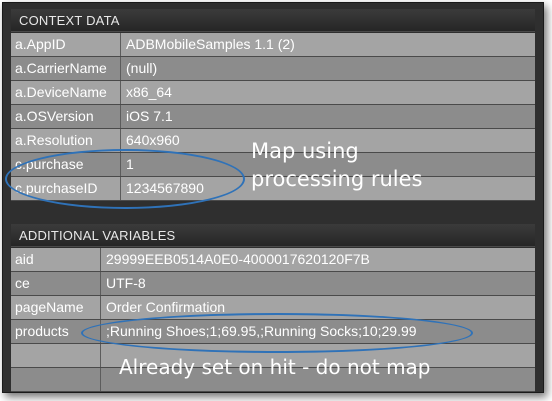 This screenshot has width=552, height=401. Describe the element at coordinates (66, 116) in the screenshot. I see `row-key: a.OSVersion` at that location.